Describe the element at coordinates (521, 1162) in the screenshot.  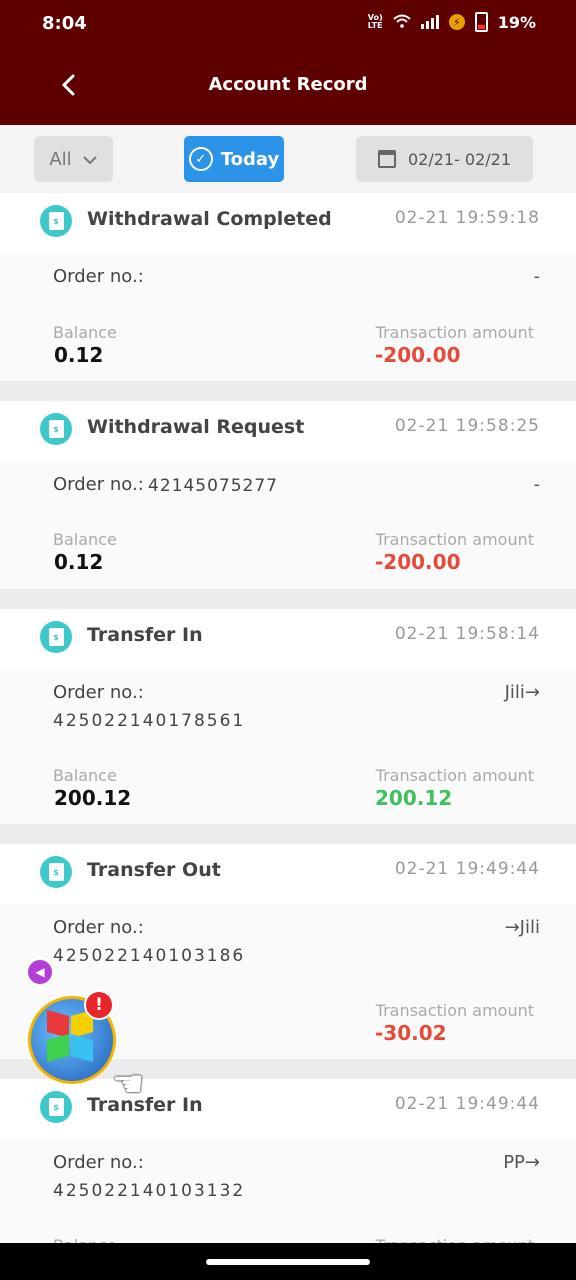
I see `order-direction: PP→` at that location.